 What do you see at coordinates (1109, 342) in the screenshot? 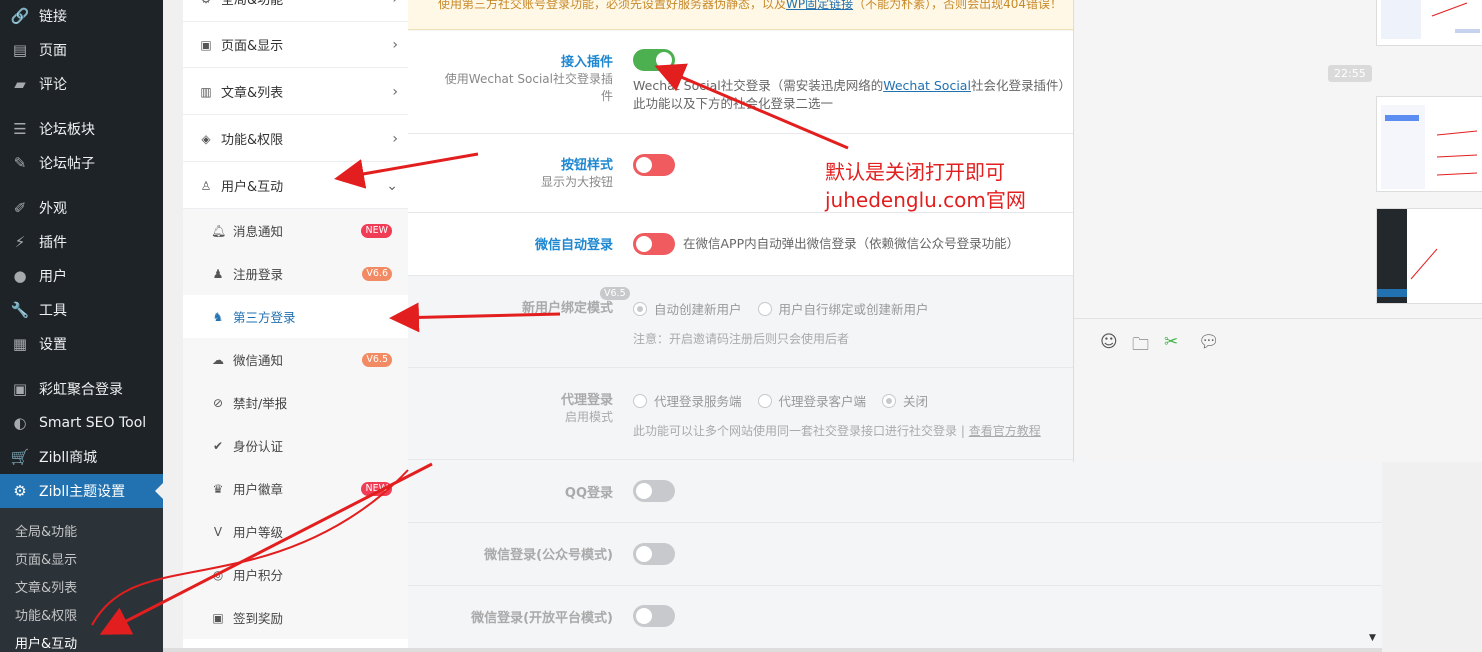
I see `emoji-icon: ☺` at bounding box center [1109, 342].